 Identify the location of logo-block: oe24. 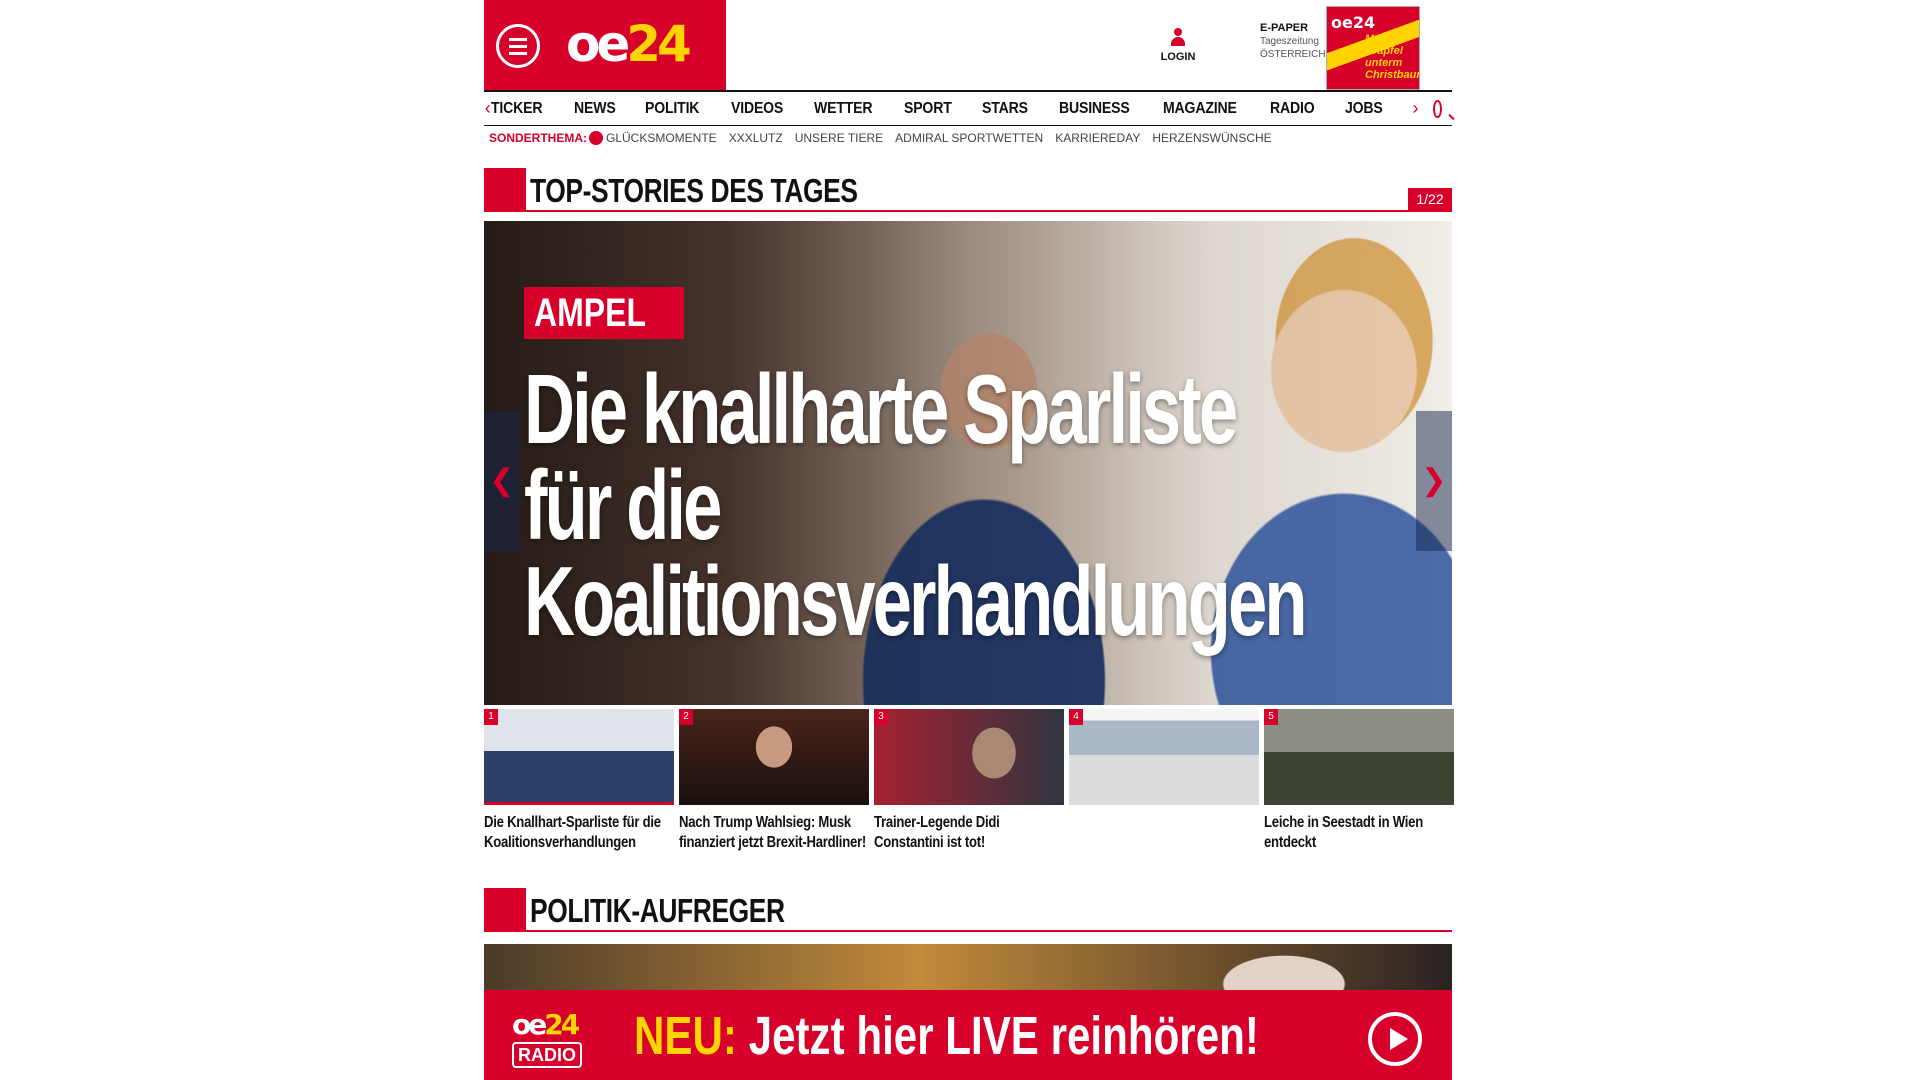
(605, 45).